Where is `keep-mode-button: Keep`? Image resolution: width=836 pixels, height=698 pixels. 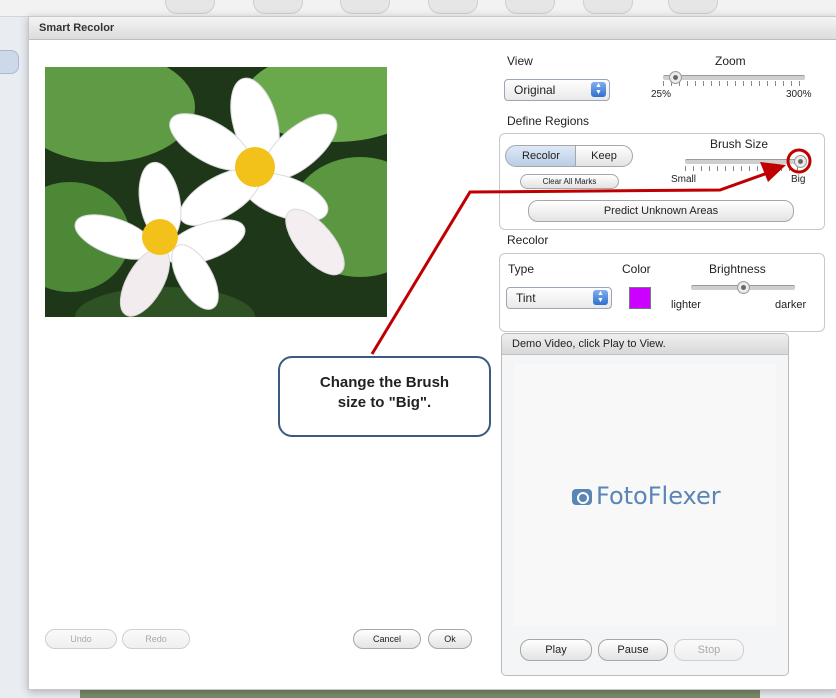
keep-mode-button: Keep is located at coordinates (604, 156).